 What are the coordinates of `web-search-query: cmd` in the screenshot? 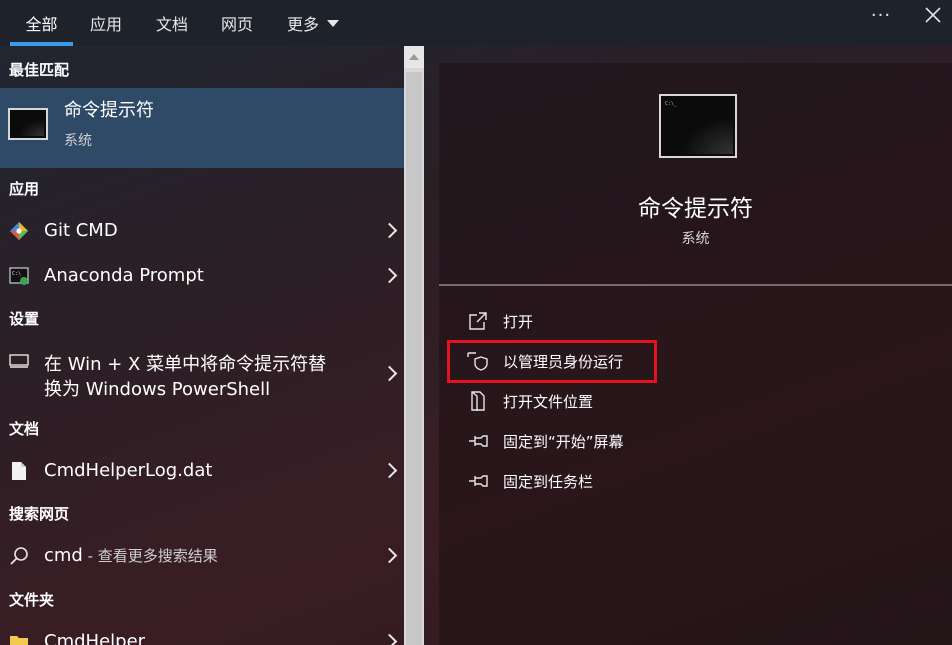 It's located at (63, 555).